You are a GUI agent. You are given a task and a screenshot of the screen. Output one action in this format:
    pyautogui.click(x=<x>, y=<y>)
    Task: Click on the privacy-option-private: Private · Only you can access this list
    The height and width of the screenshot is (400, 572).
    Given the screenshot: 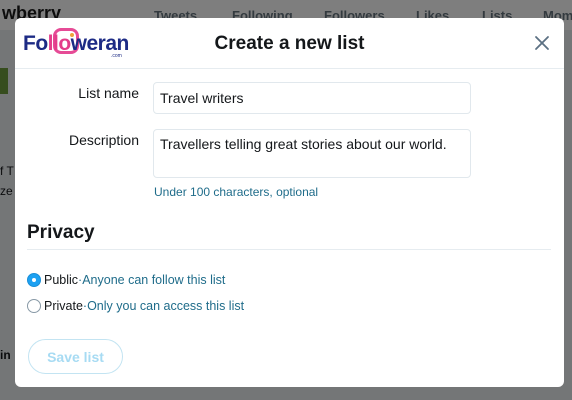 What is the action you would take?
    pyautogui.click(x=135, y=306)
    